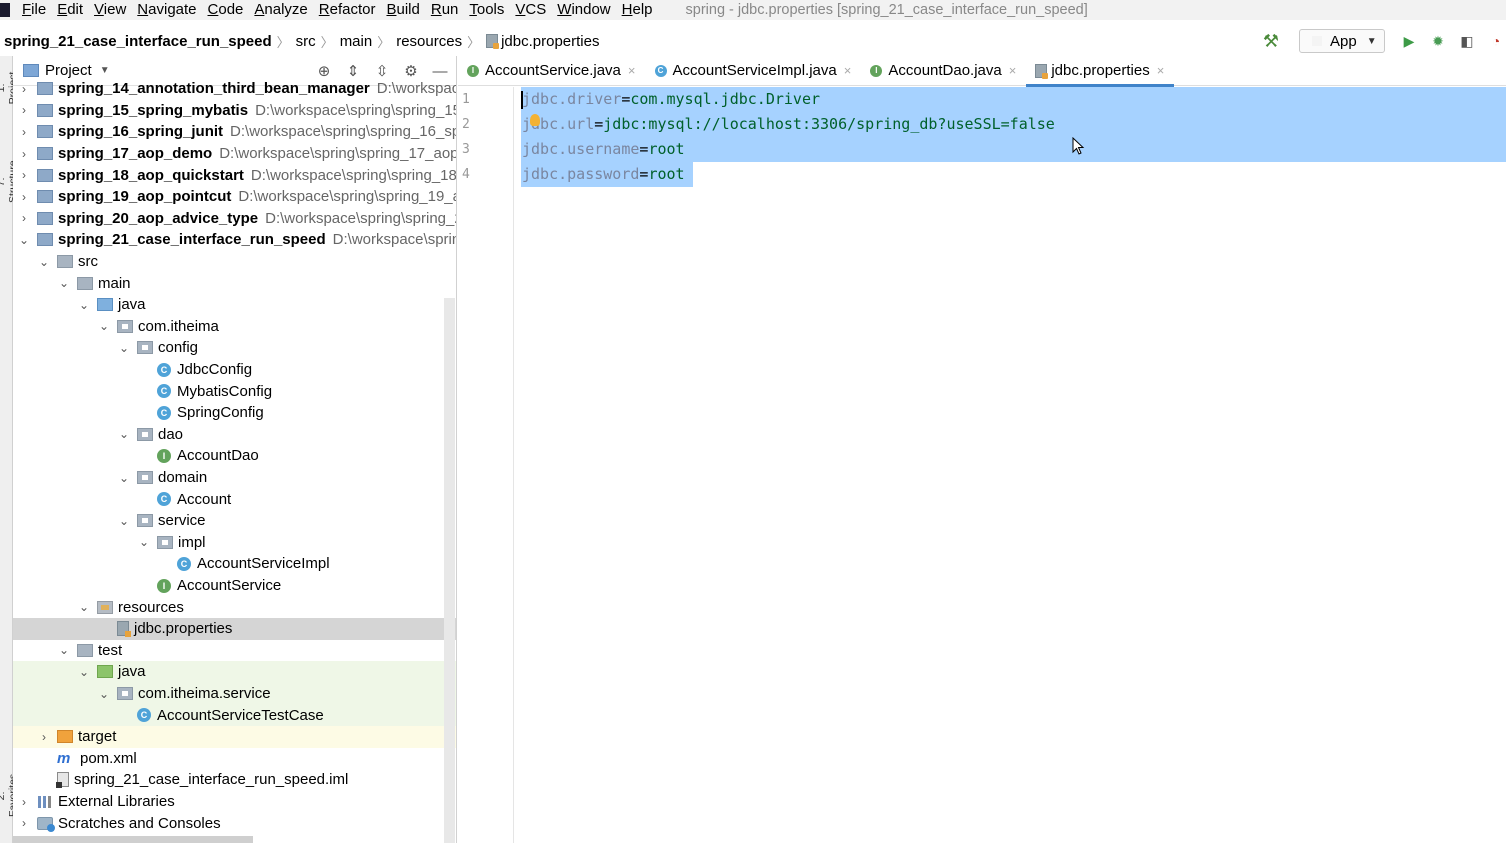 The height and width of the screenshot is (843, 1506). Describe the element at coordinates (234, 759) in the screenshot. I see `tree-item: m pom.xml` at that location.